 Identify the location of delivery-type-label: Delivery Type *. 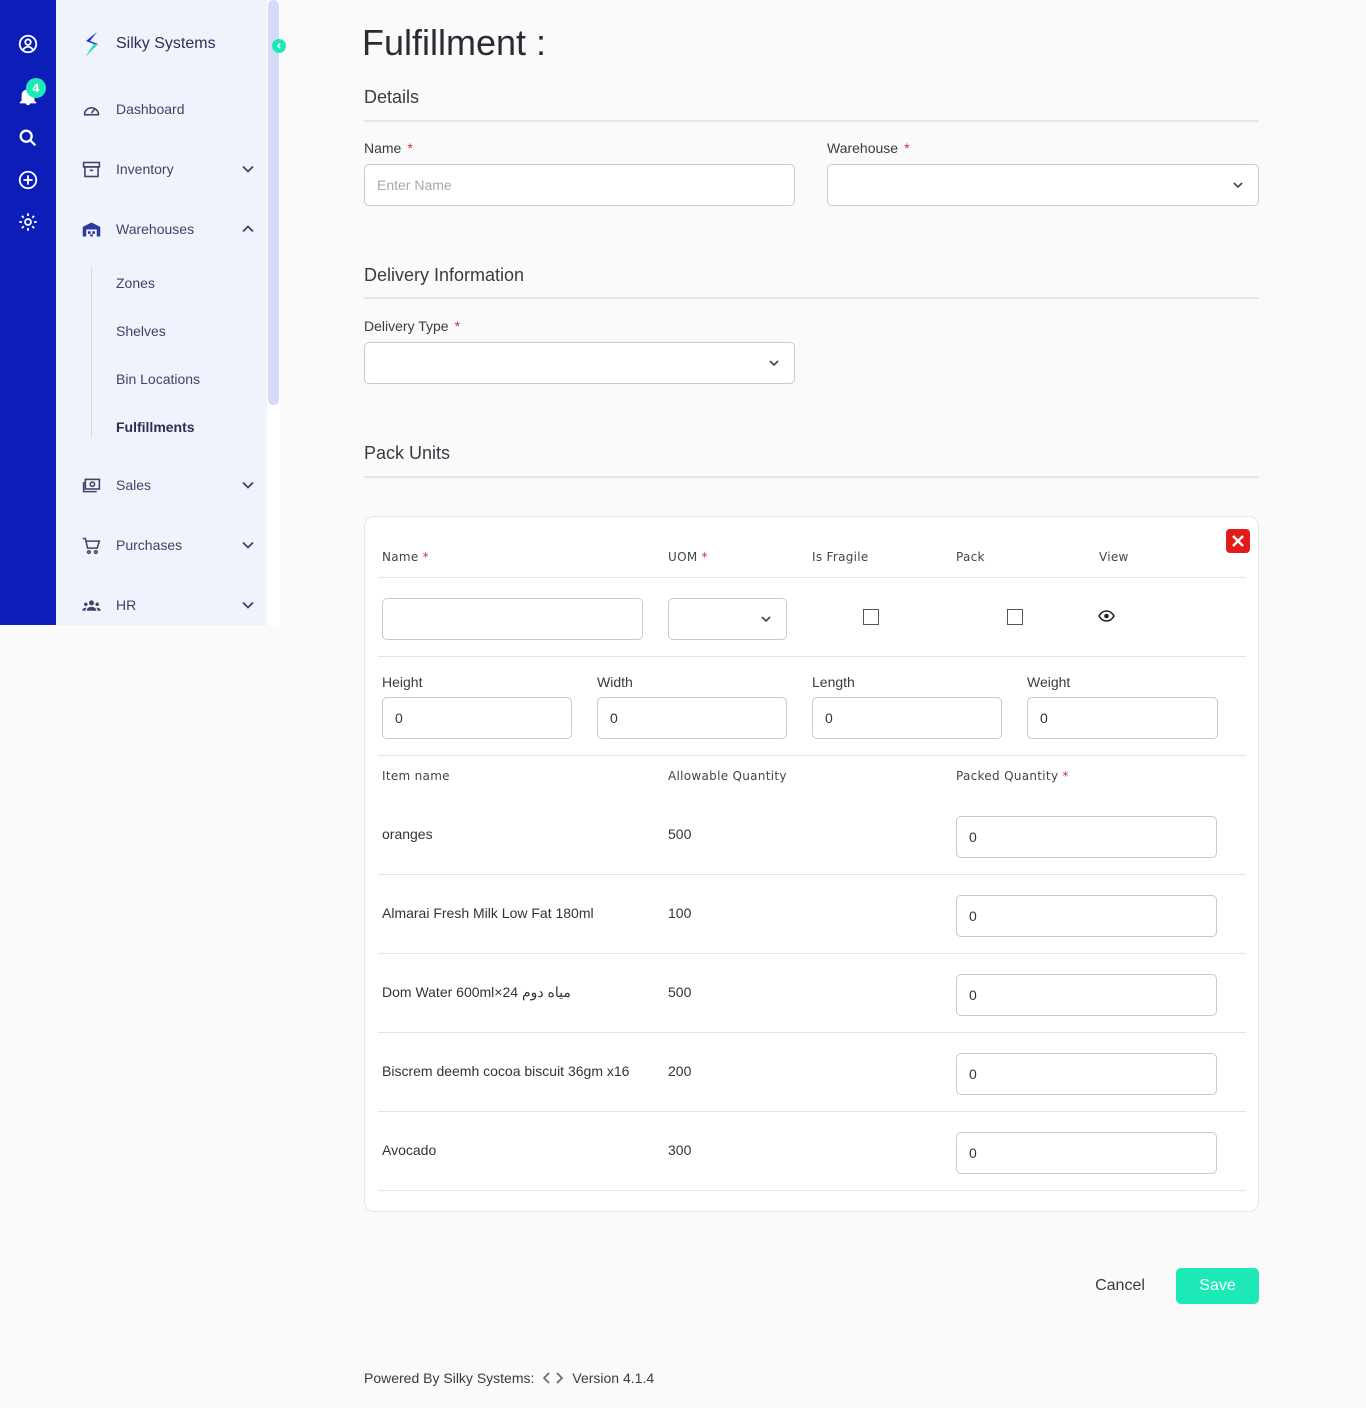
(412, 326).